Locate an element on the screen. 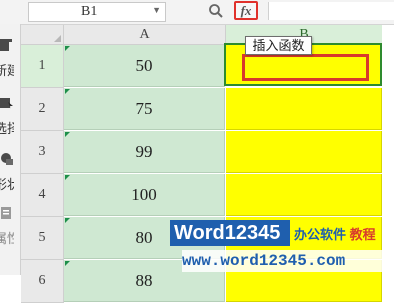  cell-value: 75 is located at coordinates (144, 108).